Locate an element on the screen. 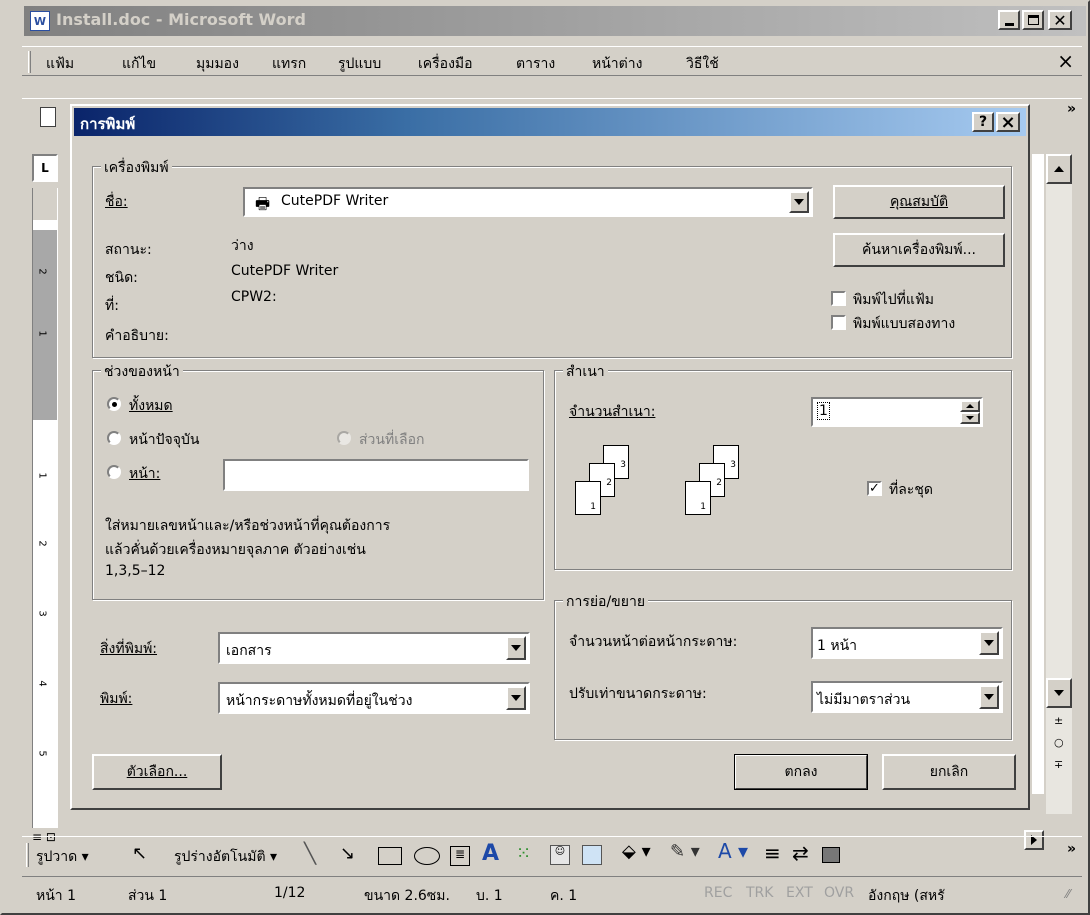 Image resolution: width=1090 pixels, height=915 pixels. rectangle-icon is located at coordinates (390, 856).